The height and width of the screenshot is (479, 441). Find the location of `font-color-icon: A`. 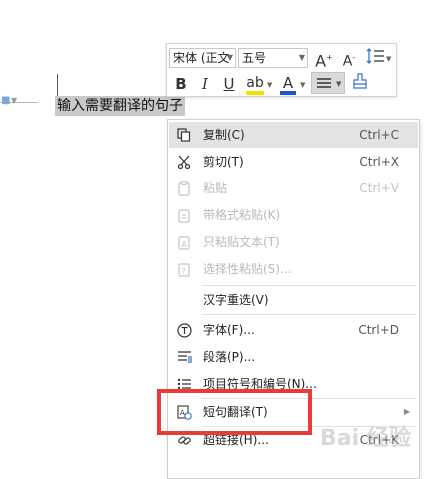

font-color-icon: A is located at coordinates (288, 83).